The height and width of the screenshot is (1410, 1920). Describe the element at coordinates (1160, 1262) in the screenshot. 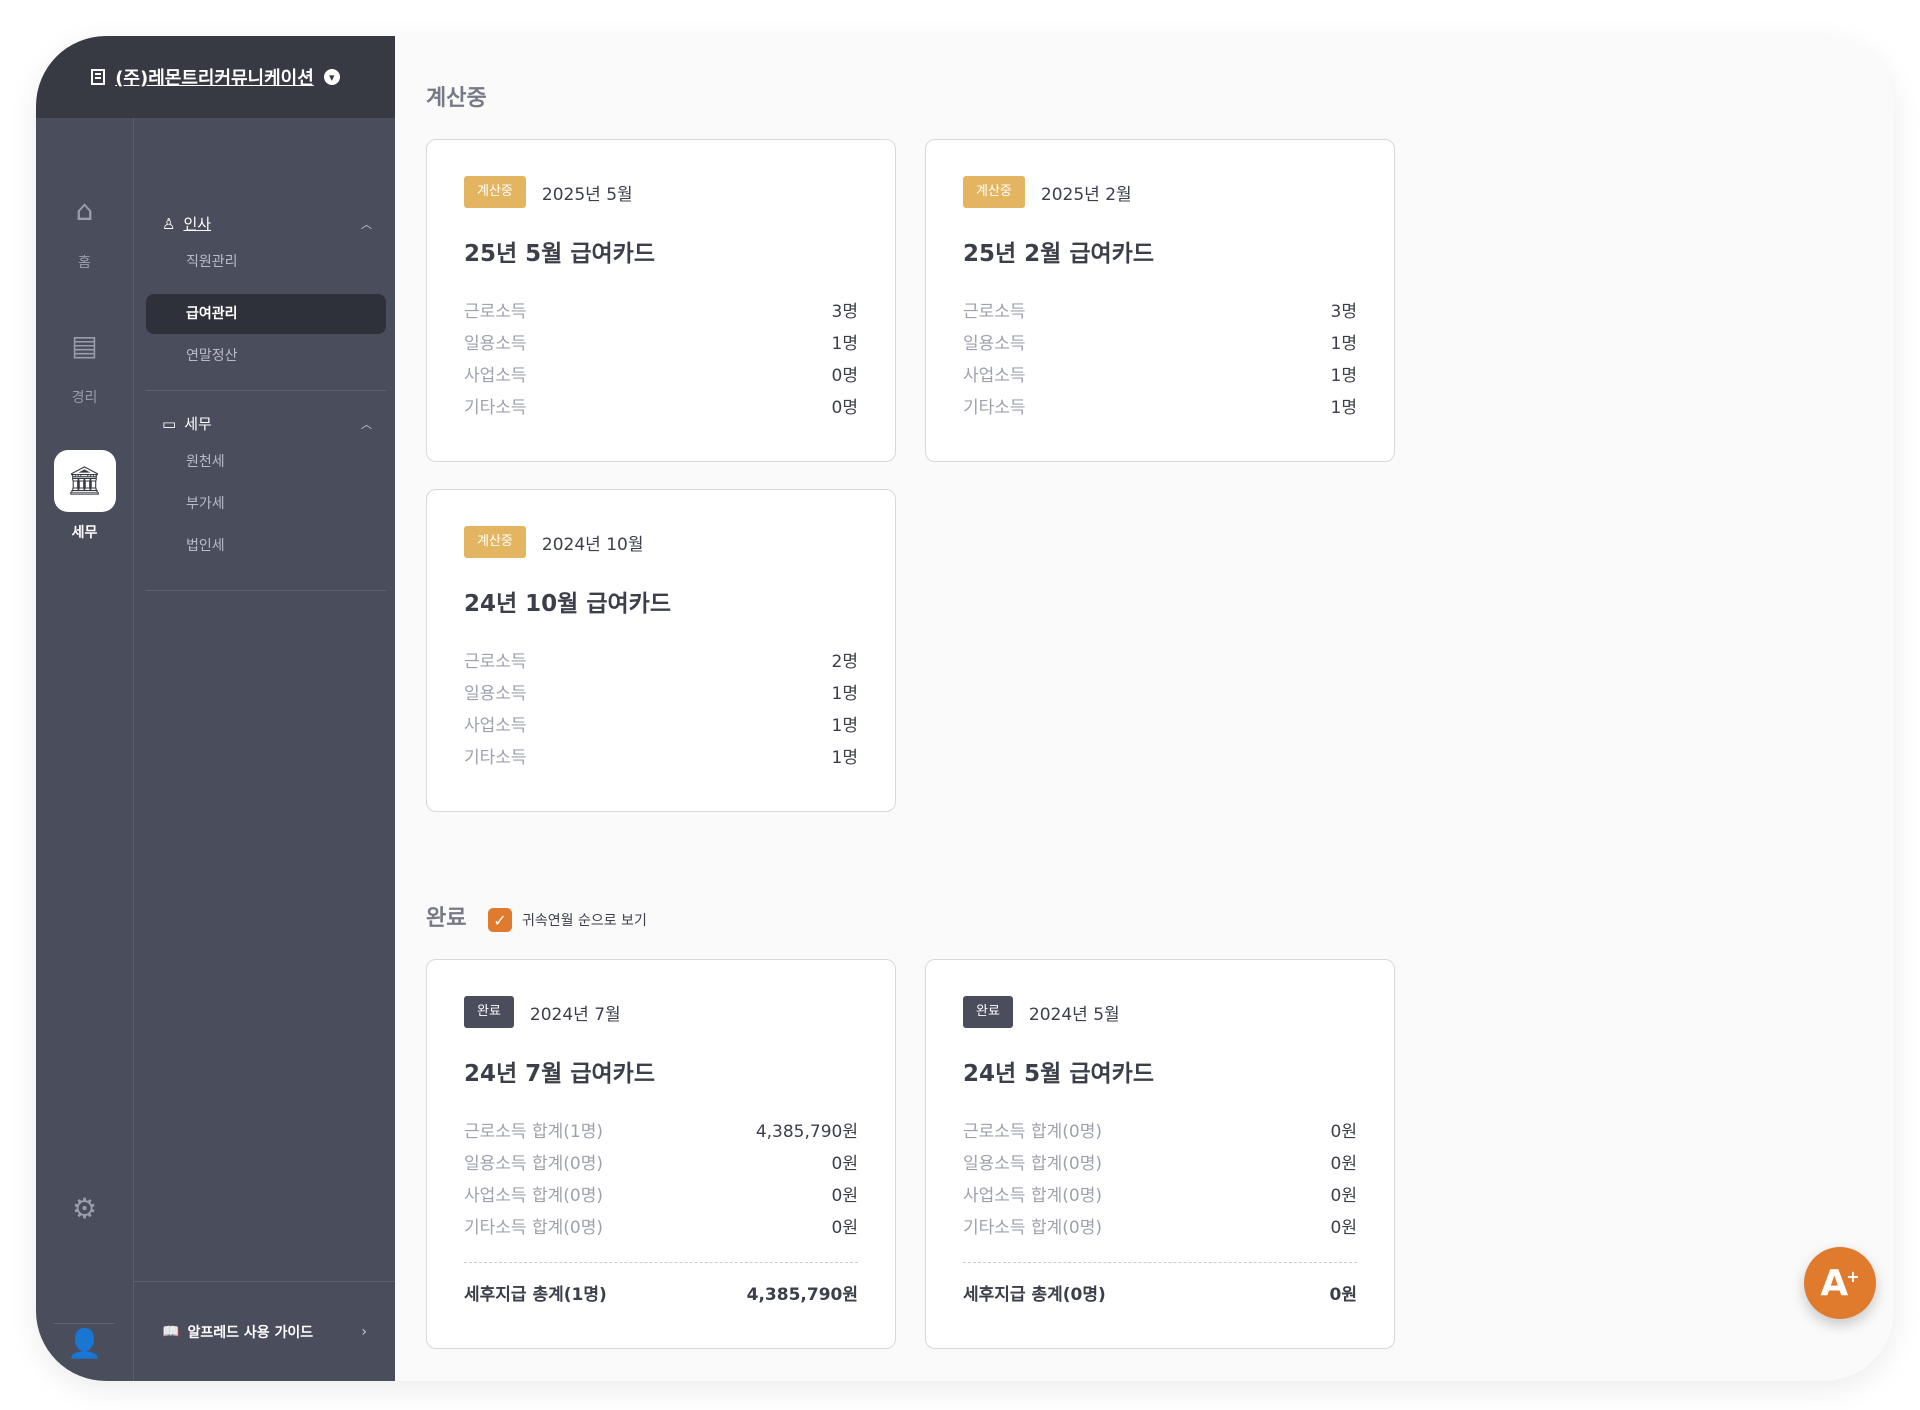

I see `dashed-divider` at that location.